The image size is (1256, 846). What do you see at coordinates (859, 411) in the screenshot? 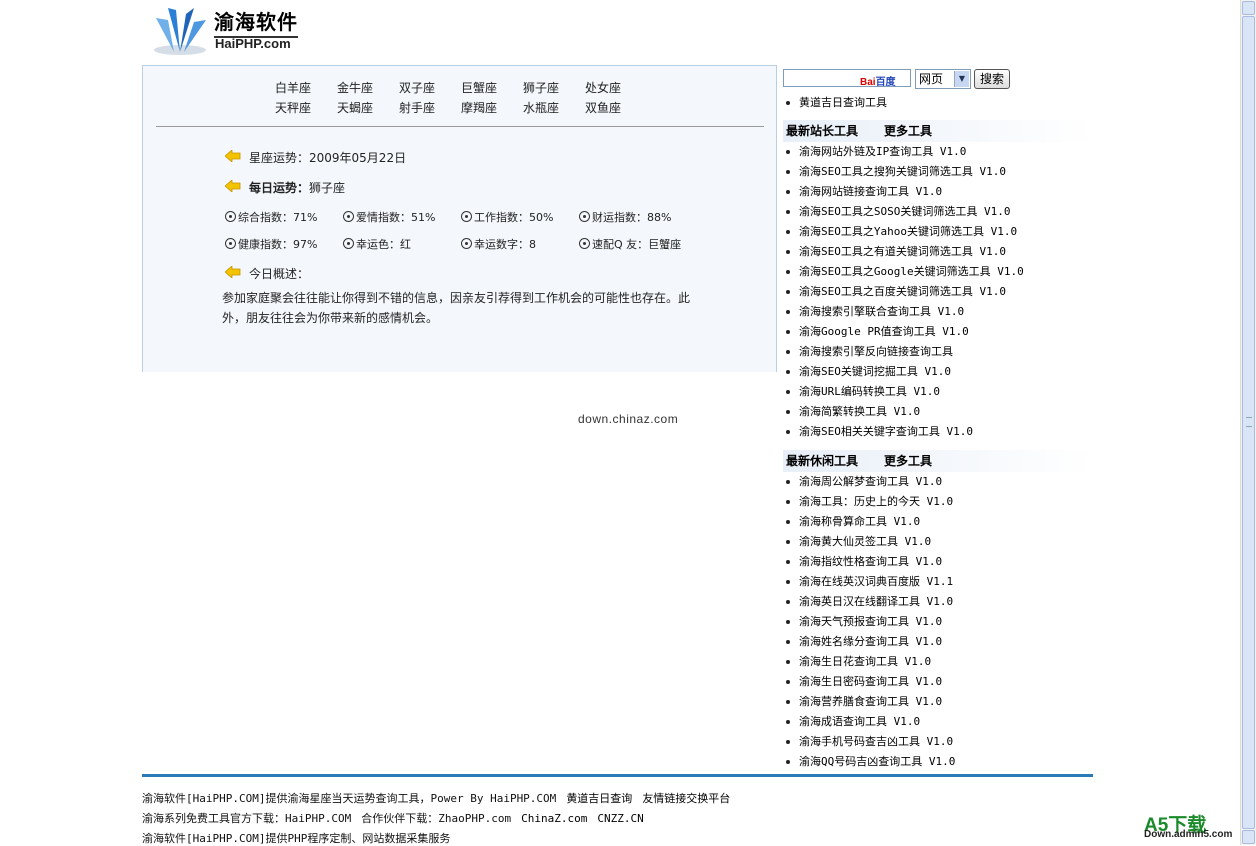
I see `tool-link: 渝海简繁转换工具 V1.0` at bounding box center [859, 411].